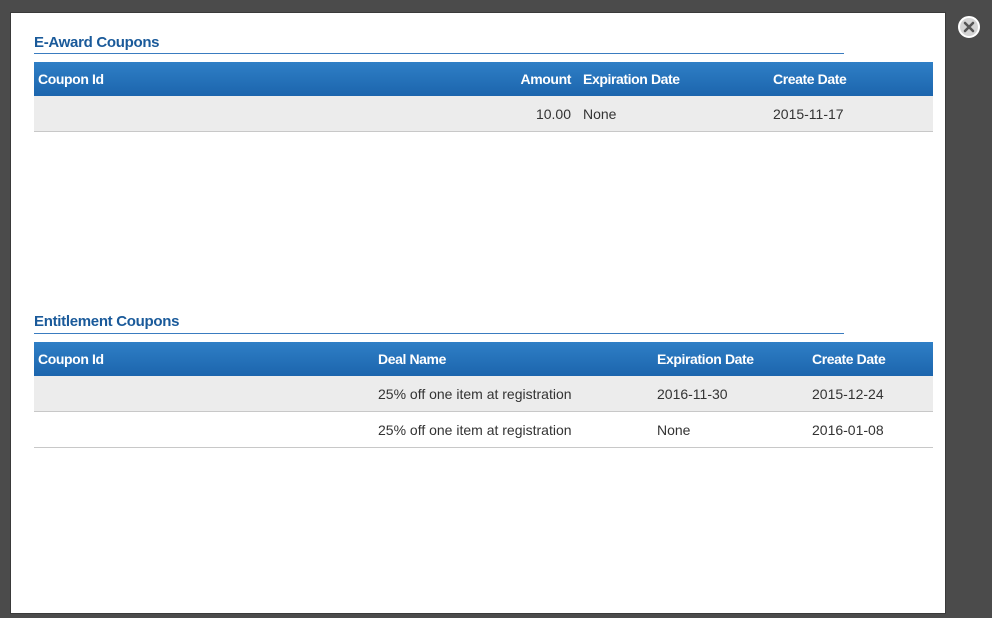 This screenshot has height=618, width=992. I want to click on eaward-header-spacer, so click(577, 79).